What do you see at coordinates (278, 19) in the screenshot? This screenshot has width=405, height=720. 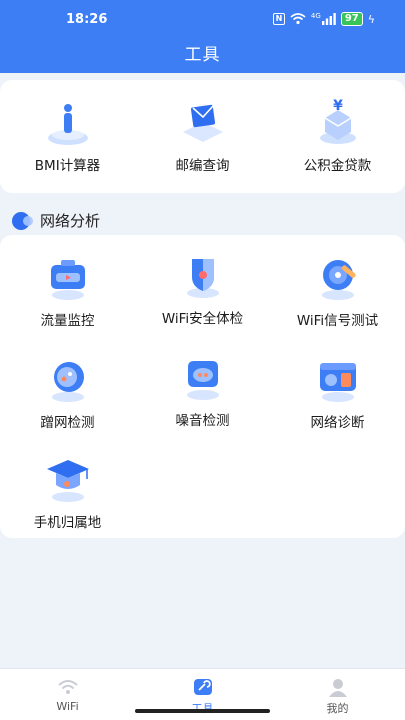 I see `nfc-icon: N` at bounding box center [278, 19].